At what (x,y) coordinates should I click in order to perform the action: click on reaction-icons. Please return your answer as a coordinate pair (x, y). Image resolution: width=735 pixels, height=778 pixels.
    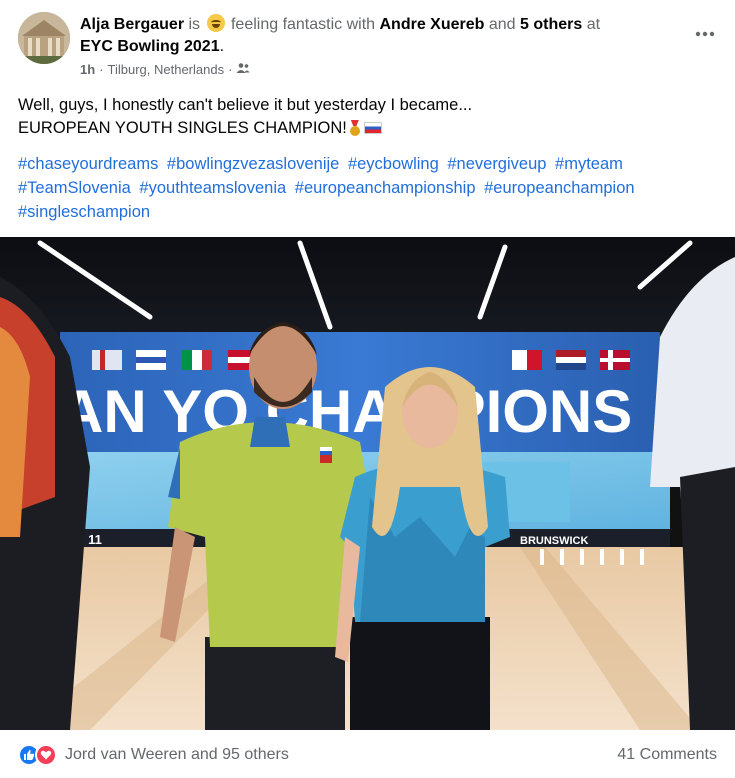
    Looking at the image, I should click on (37, 755).